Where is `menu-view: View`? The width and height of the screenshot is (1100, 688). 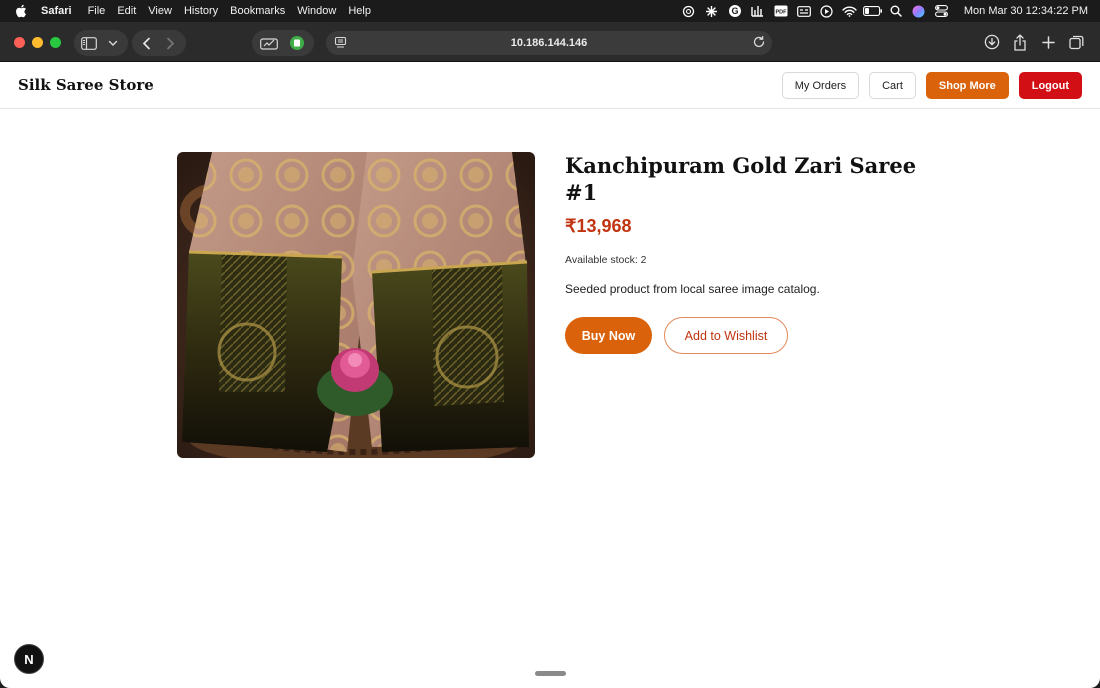 menu-view: View is located at coordinates (160, 11).